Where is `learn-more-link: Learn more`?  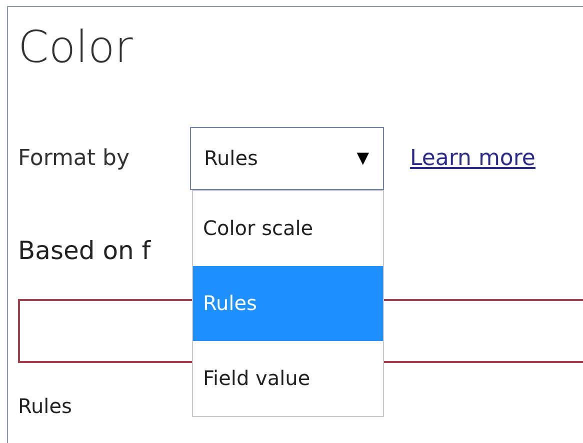 learn-more-link: Learn more is located at coordinates (473, 158).